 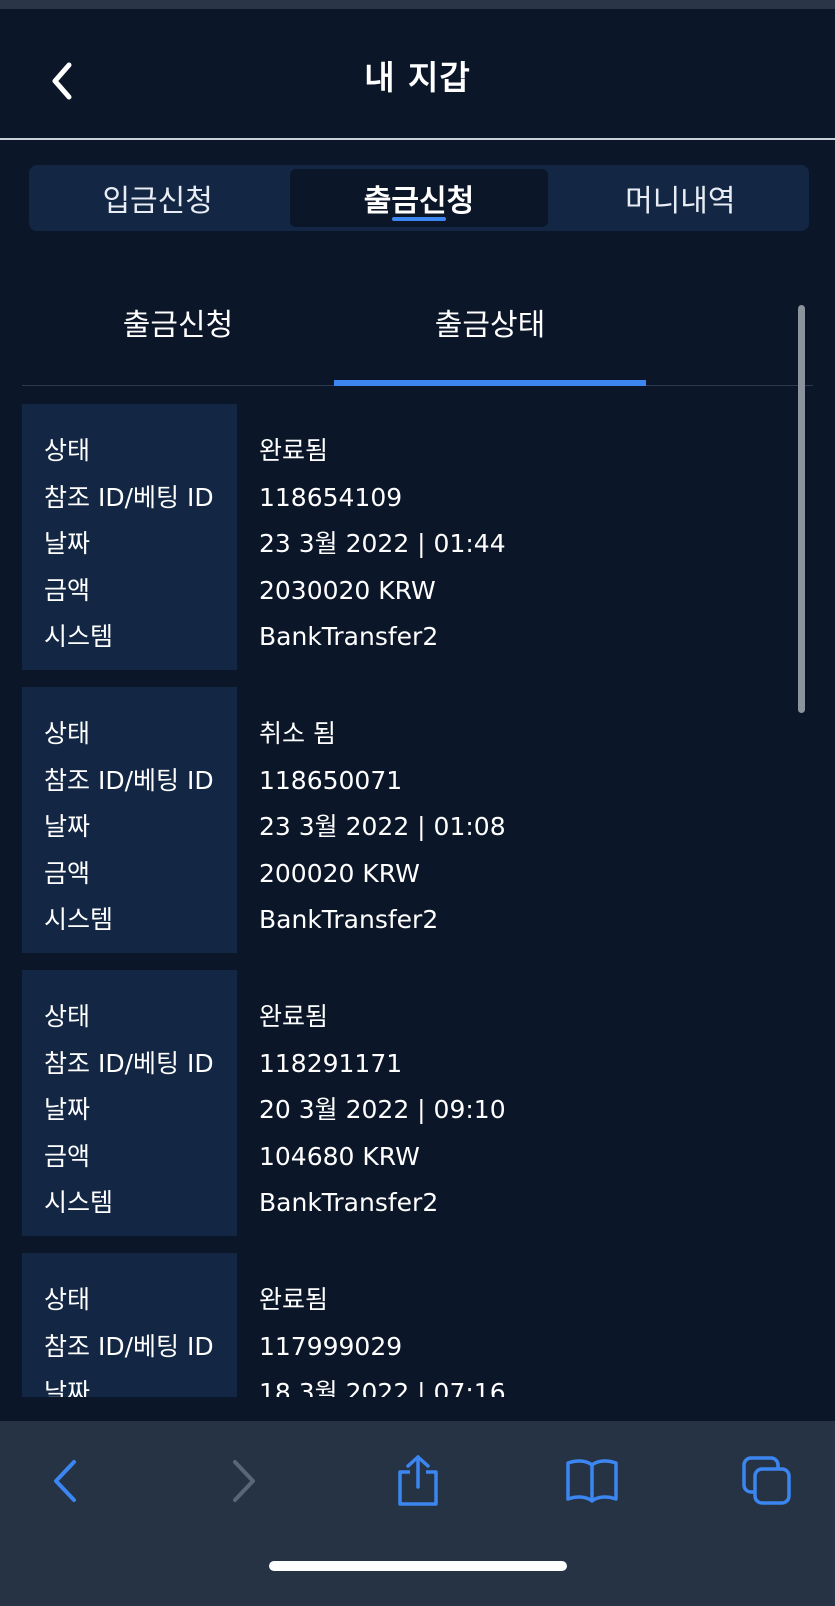 What do you see at coordinates (417, 77) in the screenshot?
I see `page-title: 내 지갑` at bounding box center [417, 77].